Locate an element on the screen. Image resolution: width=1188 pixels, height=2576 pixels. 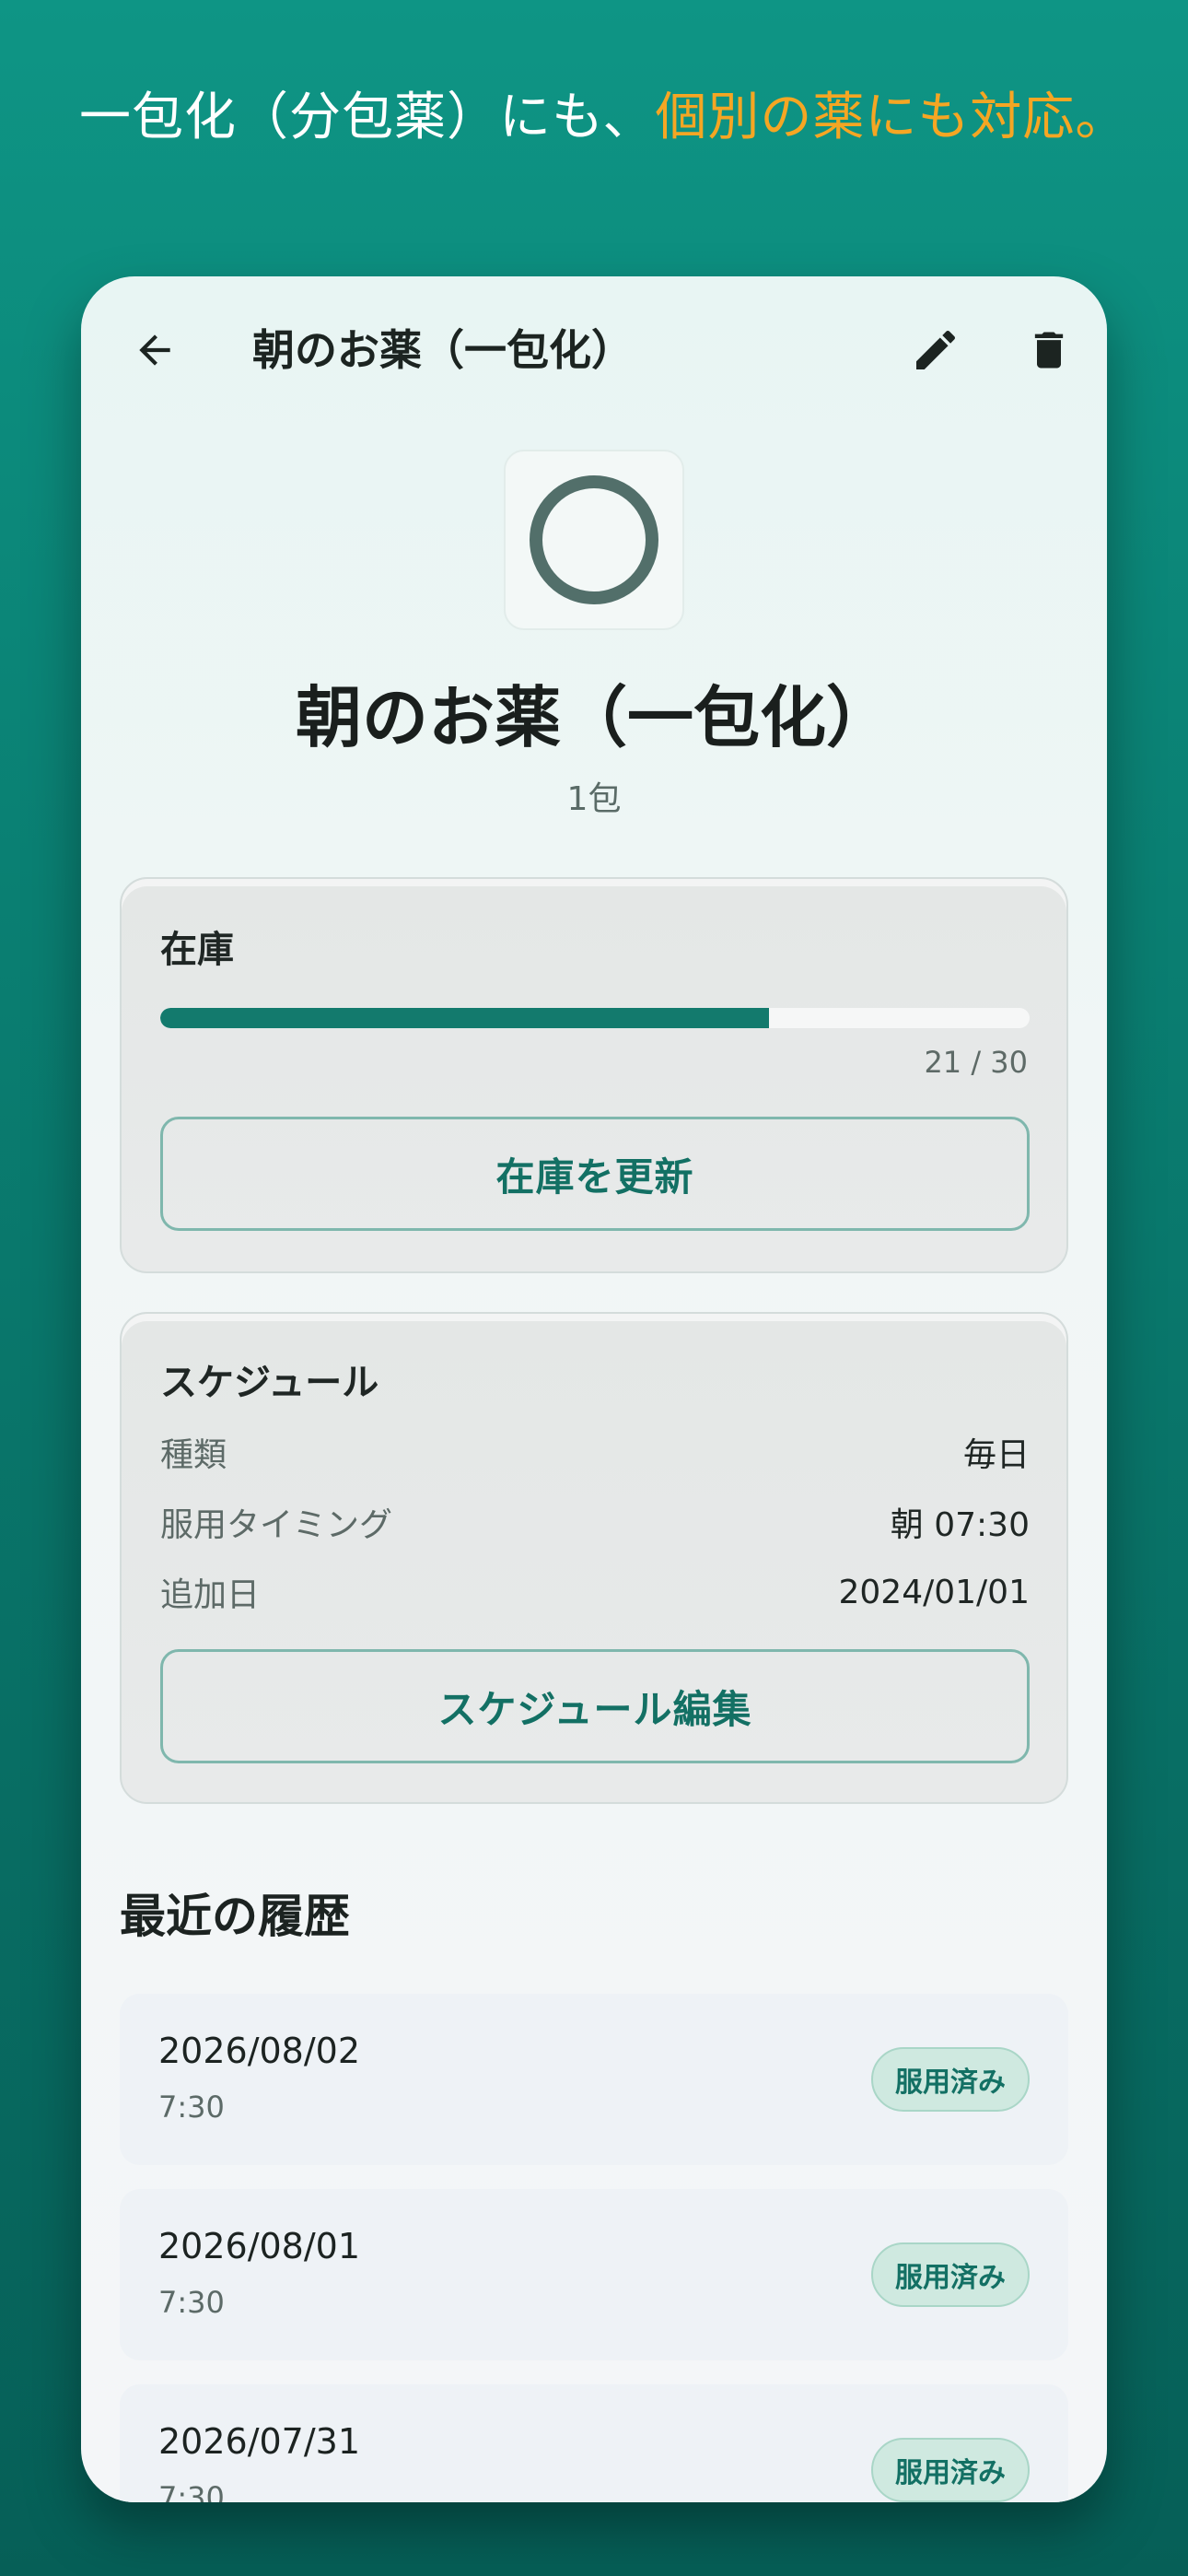
headline-accent: 個別の薬にも対応。 is located at coordinates (891, 117).